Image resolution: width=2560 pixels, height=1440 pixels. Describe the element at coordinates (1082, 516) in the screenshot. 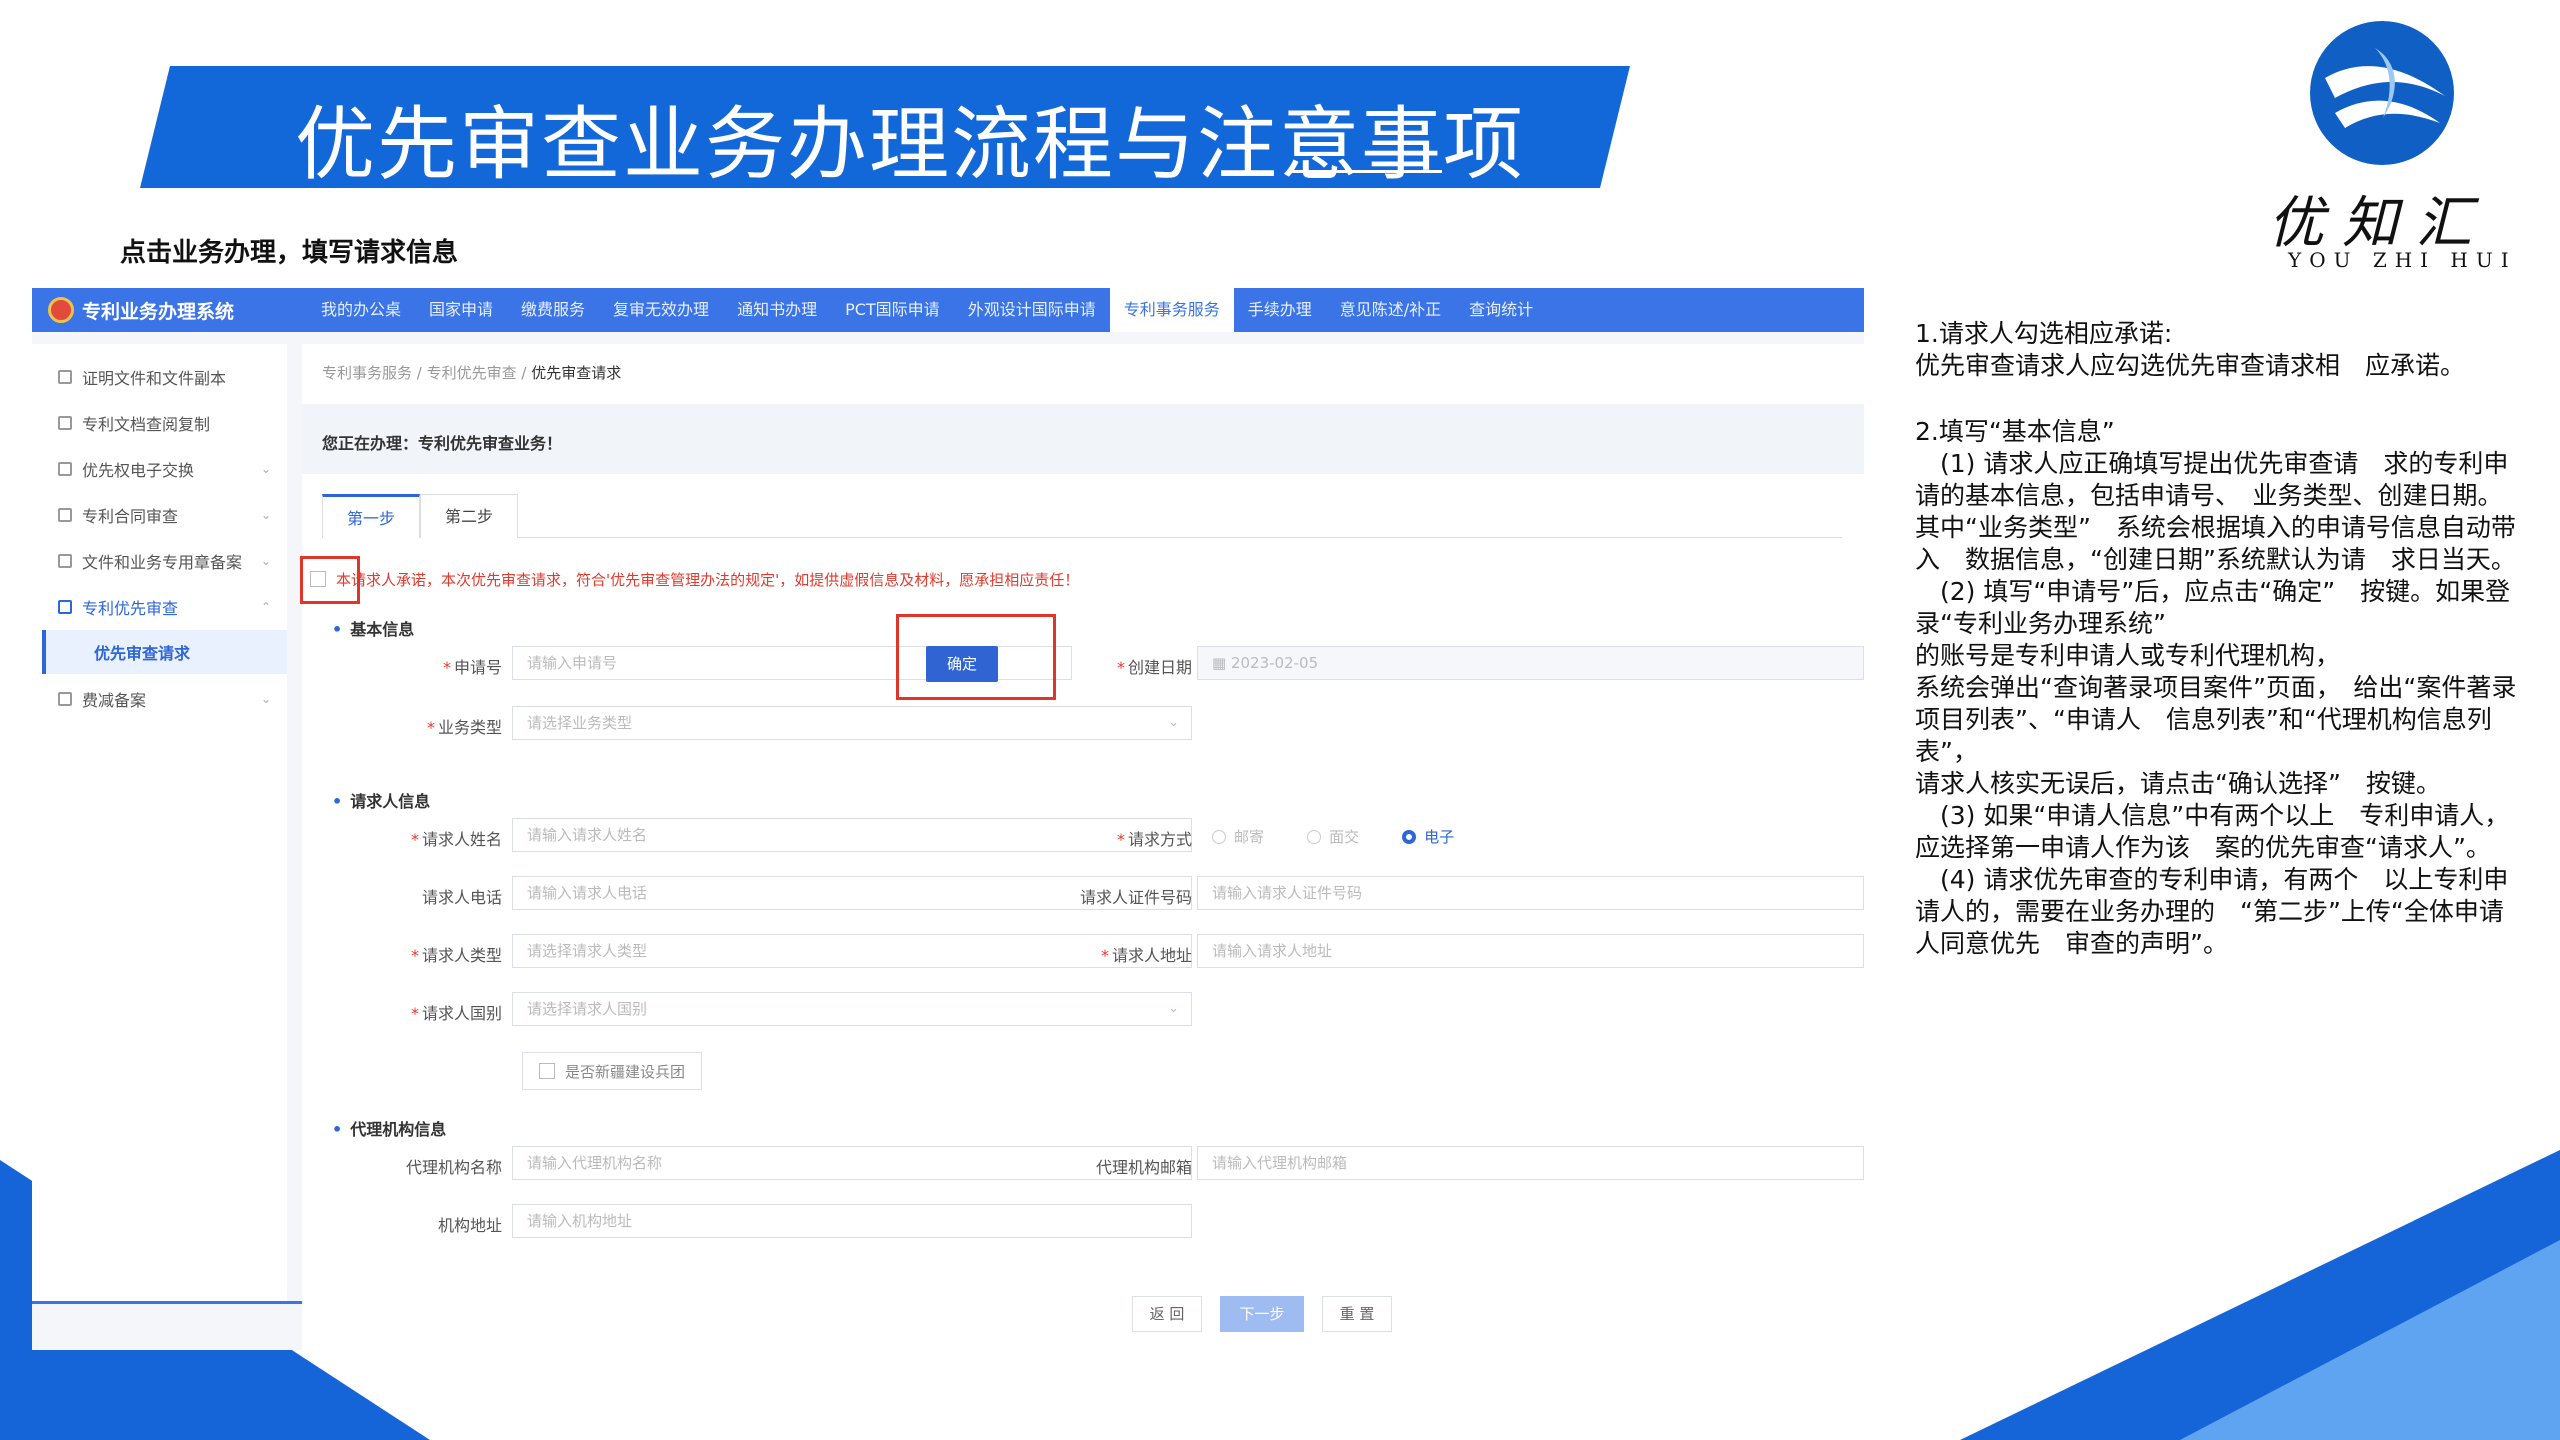

I see `step-tabs: 第一步 第二步` at that location.